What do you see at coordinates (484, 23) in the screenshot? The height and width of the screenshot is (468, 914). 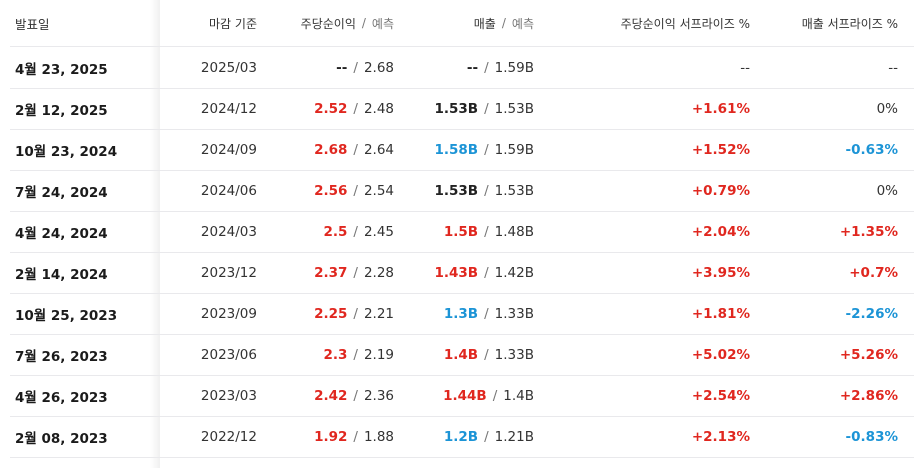 I see `header-revenue-label: 매출` at bounding box center [484, 23].